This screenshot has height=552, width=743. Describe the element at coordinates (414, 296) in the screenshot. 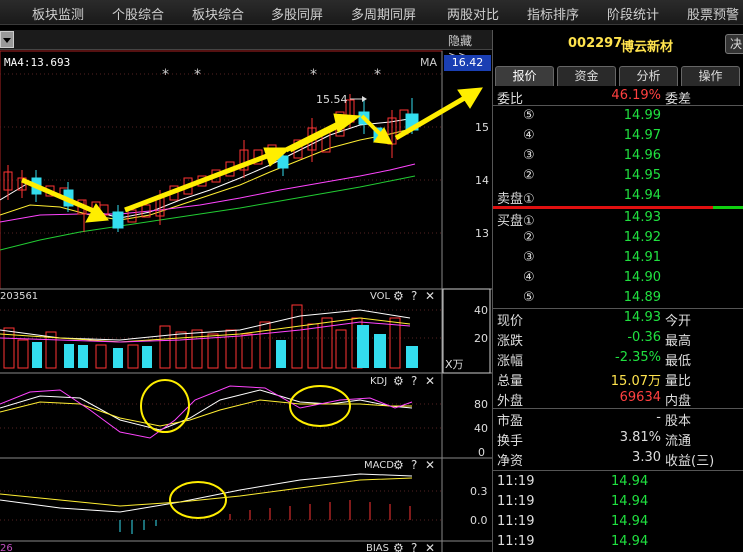

I see `vol-help-icon: ?` at that location.